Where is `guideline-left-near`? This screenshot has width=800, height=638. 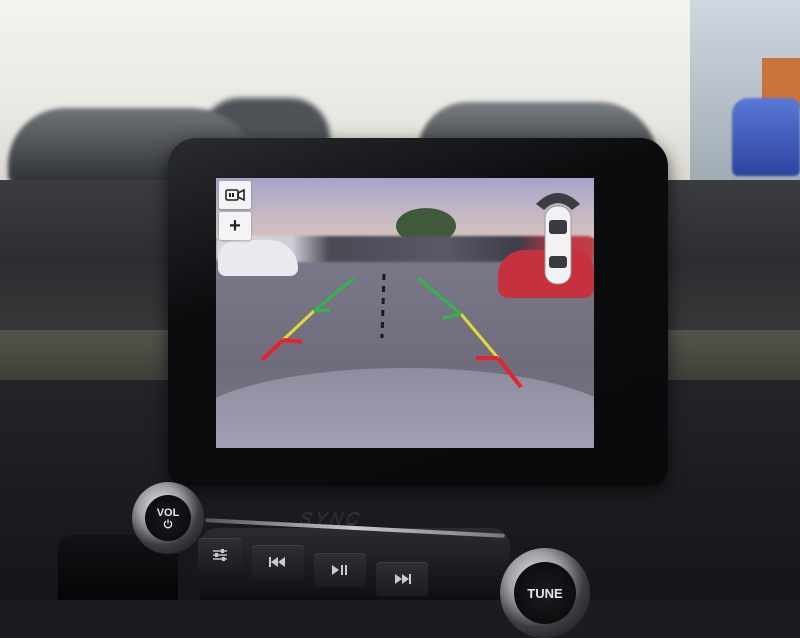 guideline-left-near is located at coordinates (272, 350).